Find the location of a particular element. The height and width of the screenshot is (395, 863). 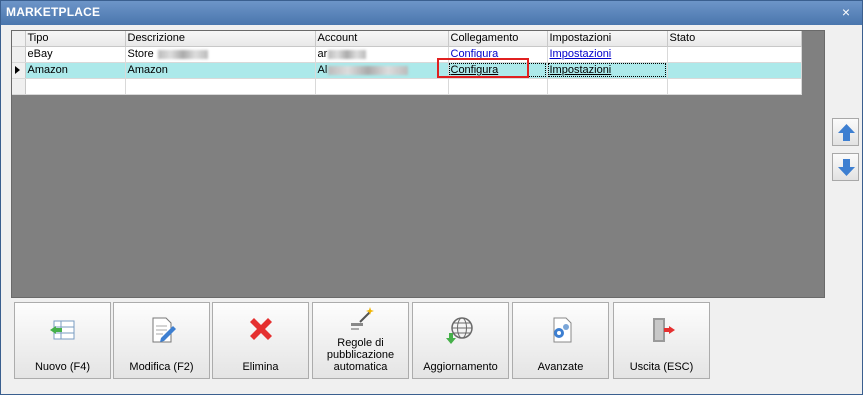

elimina-button: Elimina is located at coordinates (260, 340).